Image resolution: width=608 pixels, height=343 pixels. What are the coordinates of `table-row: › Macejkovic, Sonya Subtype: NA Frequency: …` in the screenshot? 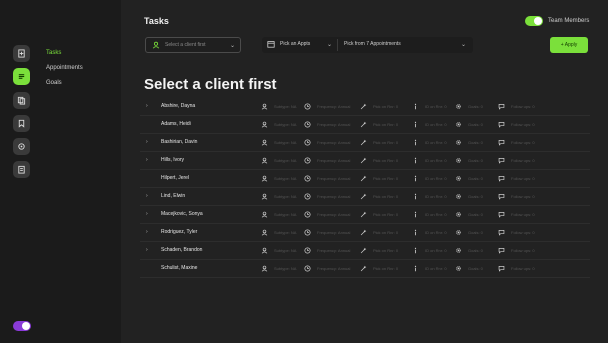 It's located at (365, 215).